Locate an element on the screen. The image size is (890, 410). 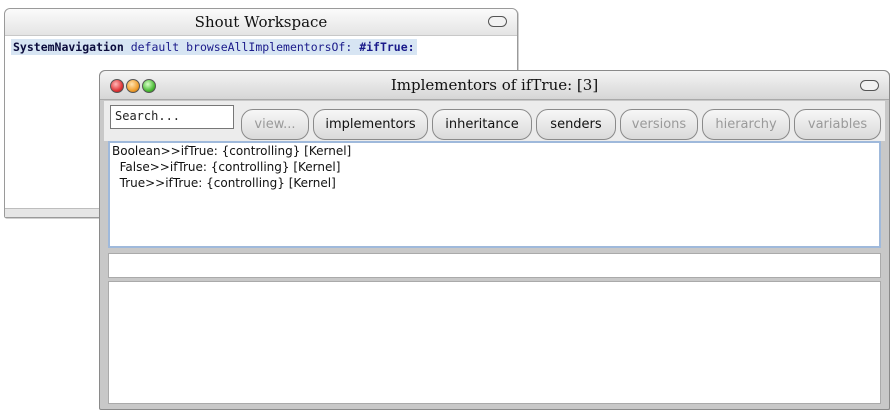
workspace-title-bar: Shout Workspace is located at coordinates (261, 22).